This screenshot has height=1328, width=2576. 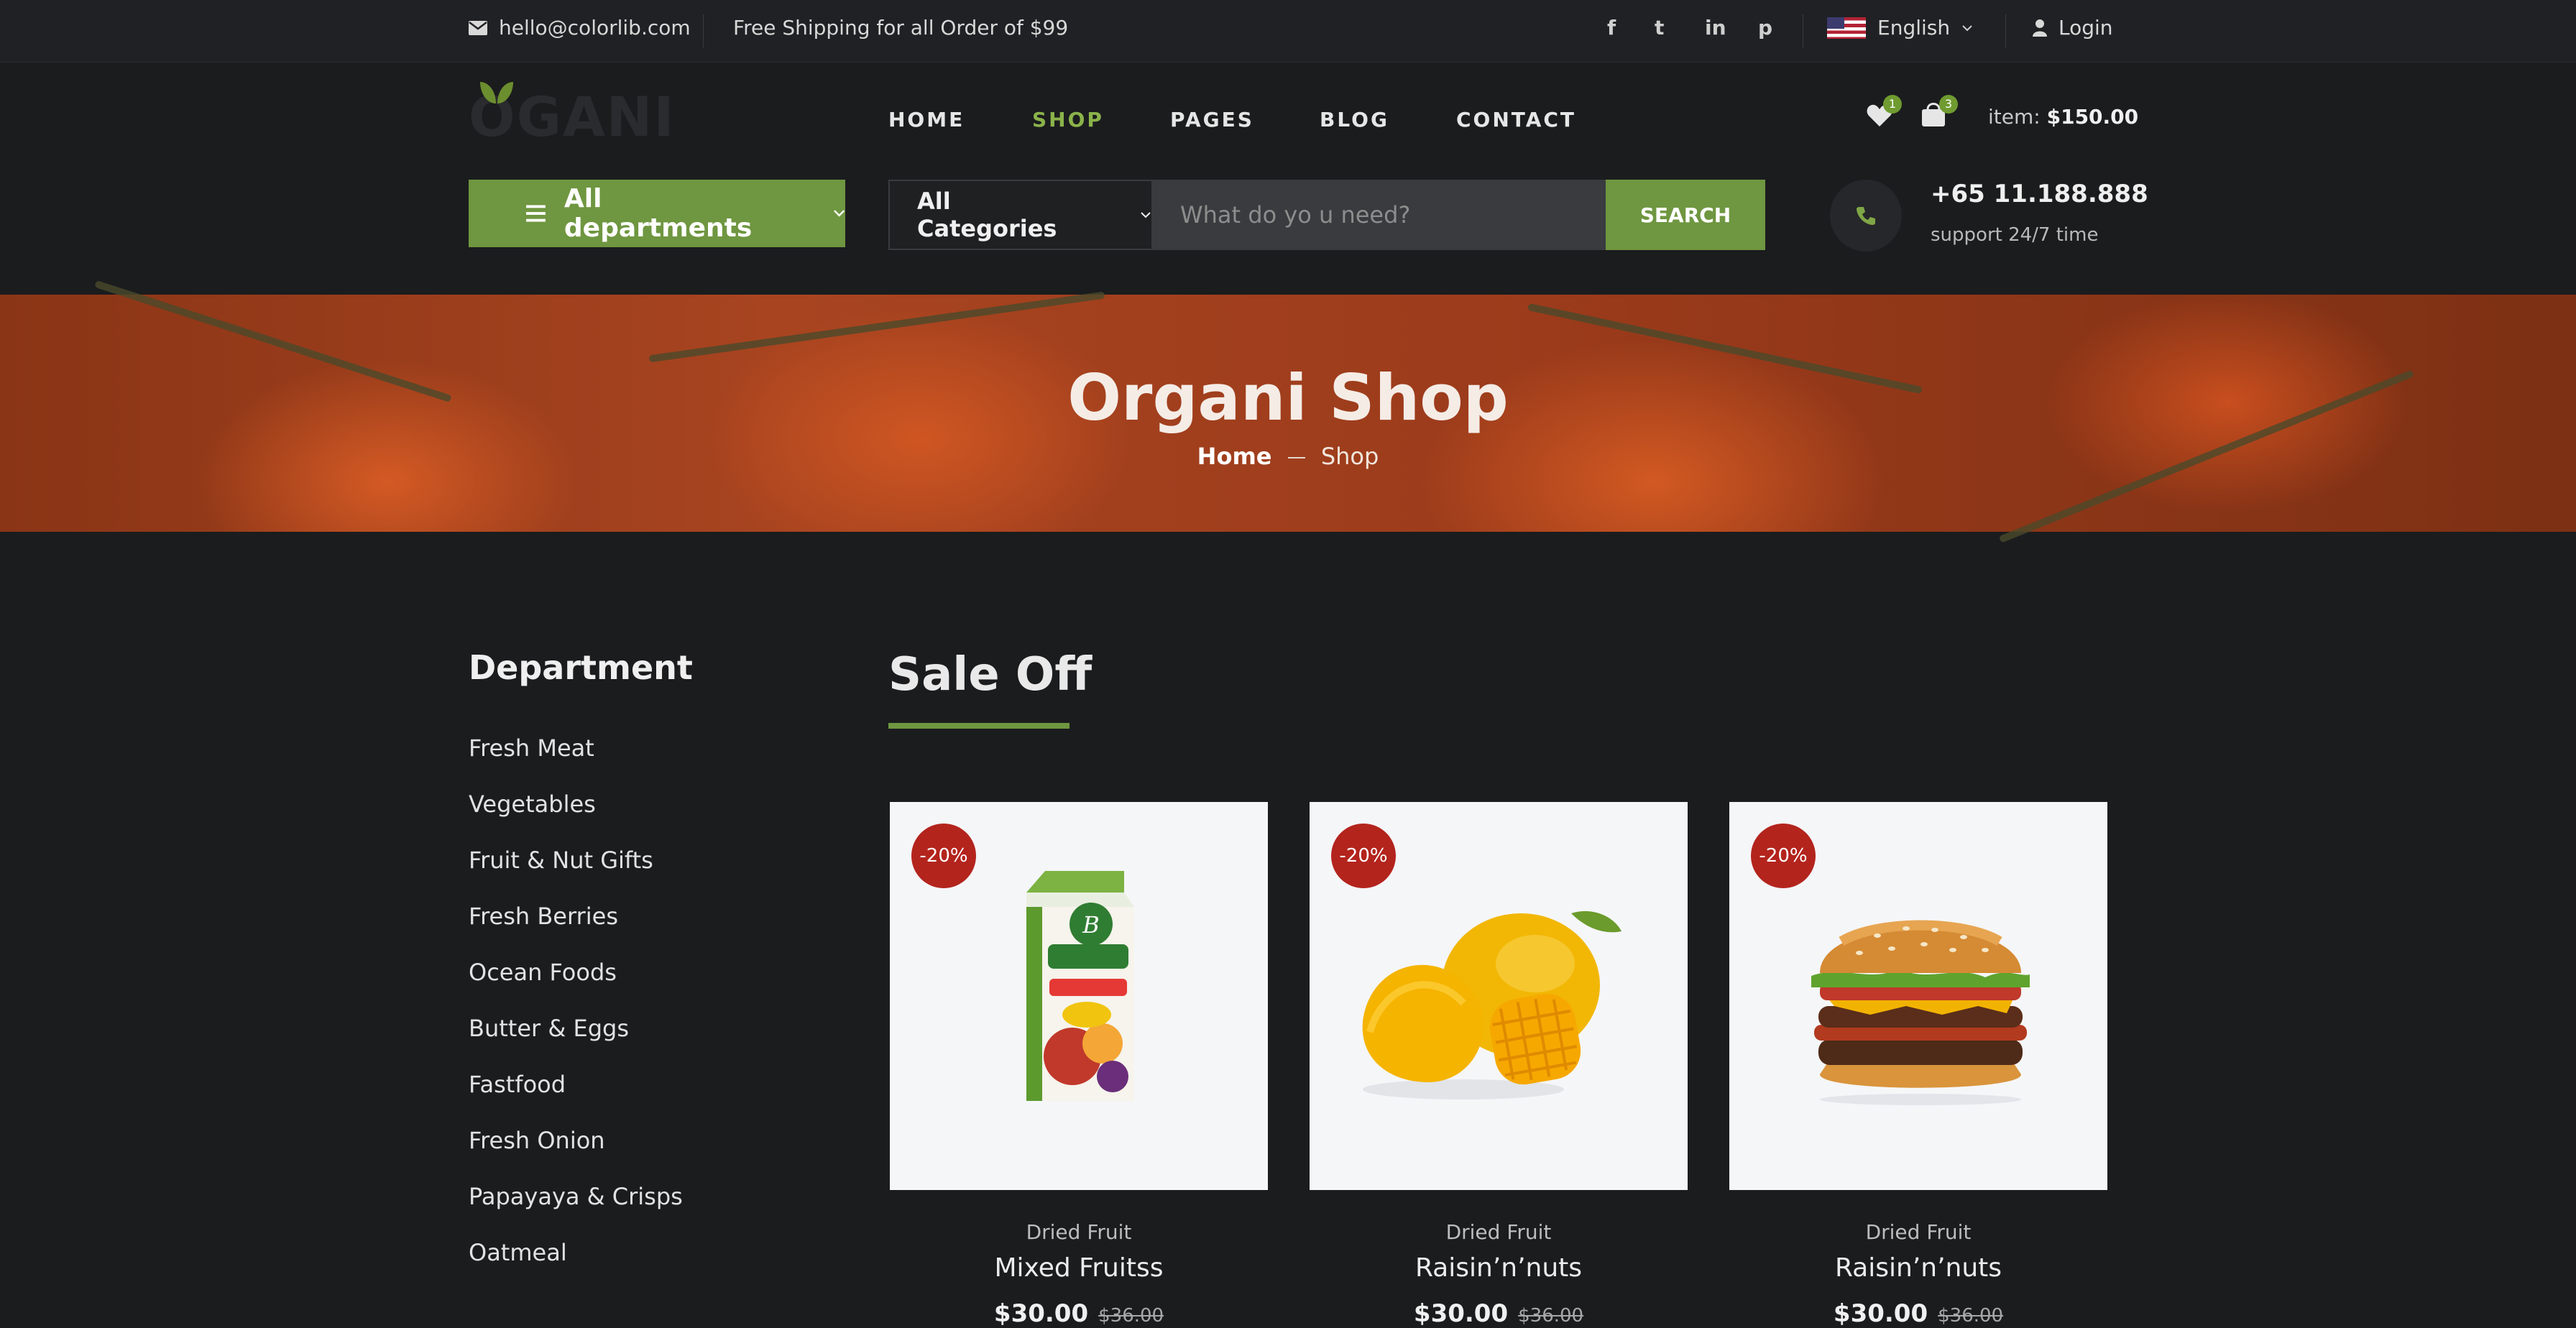 I want to click on shipping-text: Free Shipping for all Order of $99, so click(x=901, y=28).